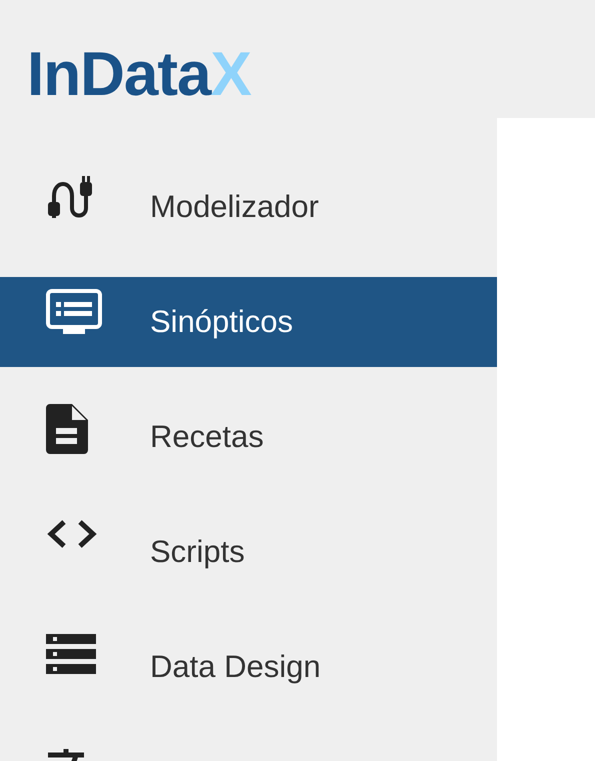 This screenshot has height=761, width=595. What do you see at coordinates (72, 534) in the screenshot?
I see `code-icon` at bounding box center [72, 534].